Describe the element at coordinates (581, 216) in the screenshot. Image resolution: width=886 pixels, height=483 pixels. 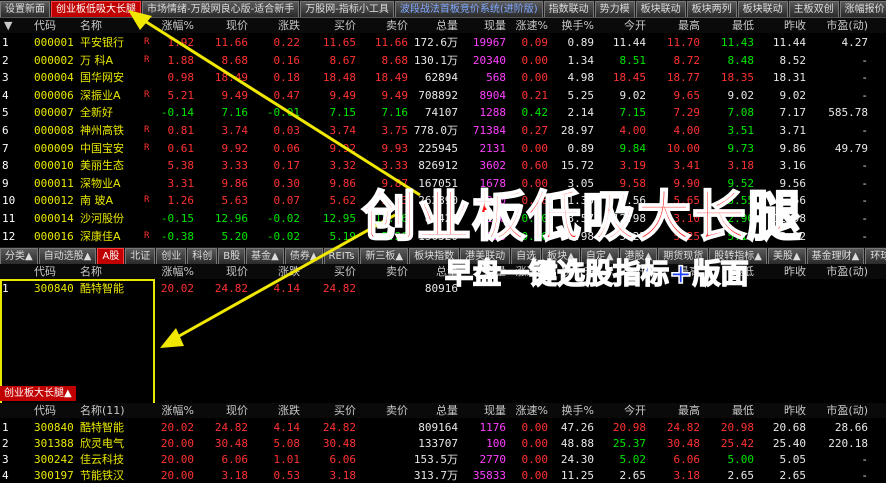
I see `overlay-title: 创业板低吸大长腿` at that location.